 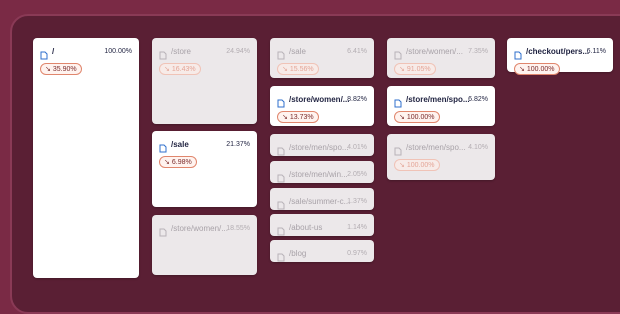 What do you see at coordinates (357, 99) in the screenshot?
I see `node-percentage: 8.82%` at bounding box center [357, 99].